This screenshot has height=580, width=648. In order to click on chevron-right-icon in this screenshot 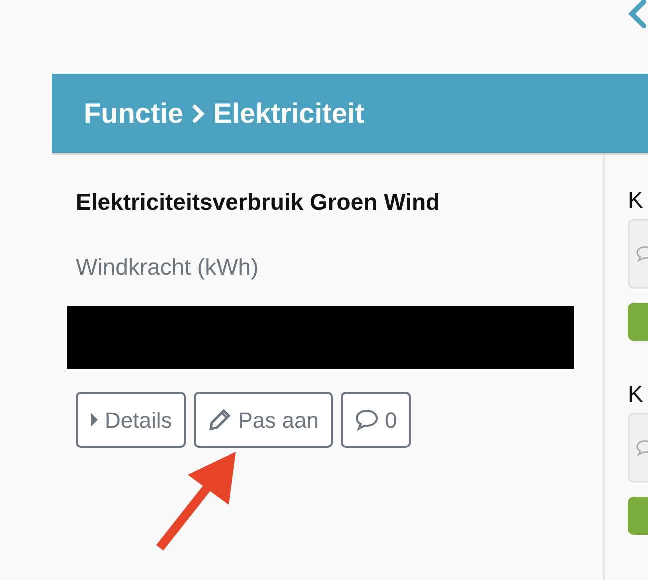, I will do `click(199, 114)`.